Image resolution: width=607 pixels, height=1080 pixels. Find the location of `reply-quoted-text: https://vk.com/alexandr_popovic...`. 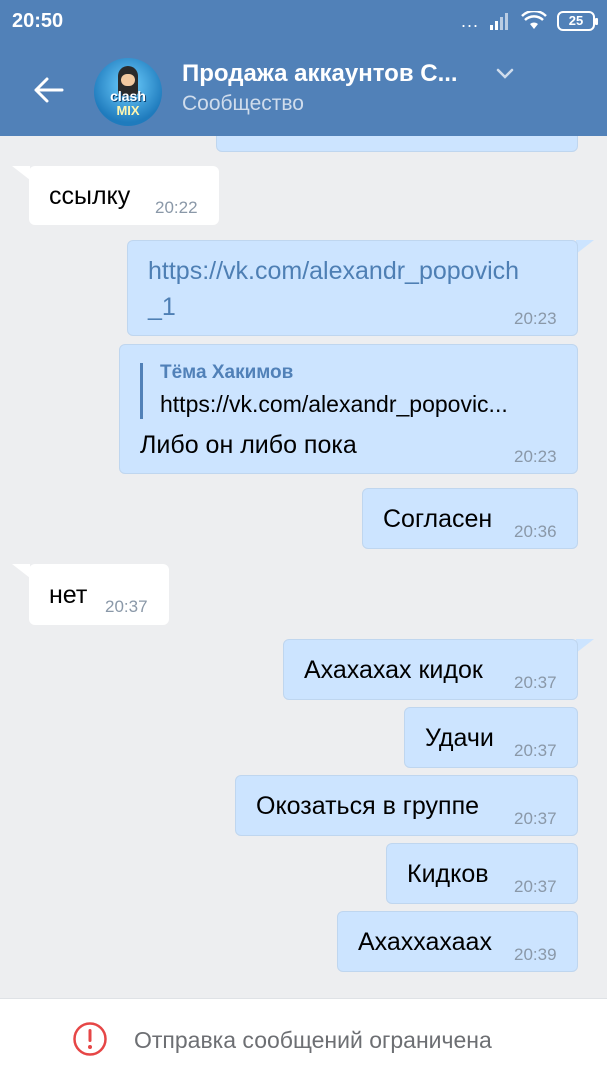

reply-quoted-text: https://vk.com/alexandr_popovic... is located at coordinates (334, 404).